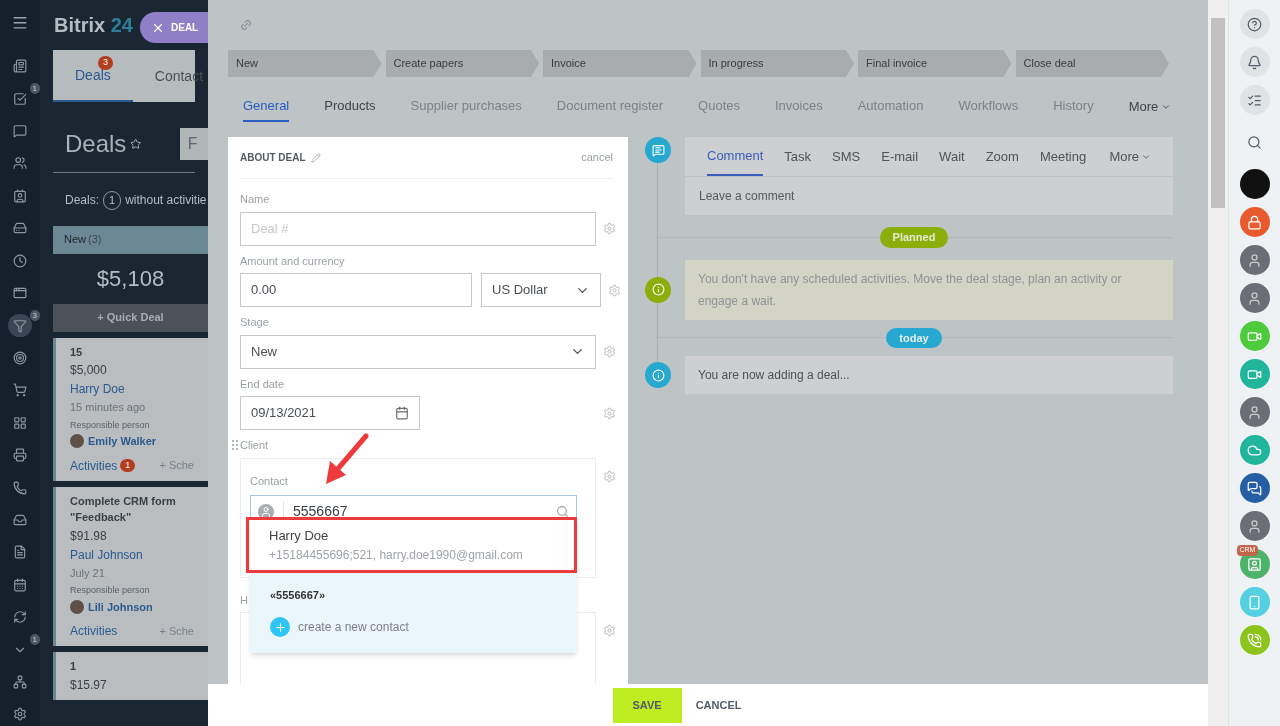 The height and width of the screenshot is (726, 1280). Describe the element at coordinates (647, 705) in the screenshot. I see `save-button: SAVE` at that location.